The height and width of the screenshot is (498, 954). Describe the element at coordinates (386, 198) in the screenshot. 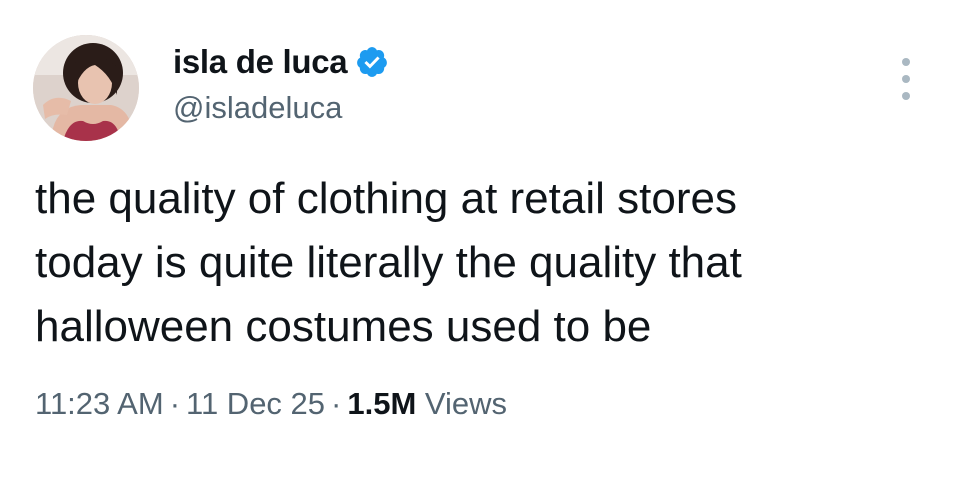

I see `tweet-text-line: the quality of clothing at retail stores` at that location.